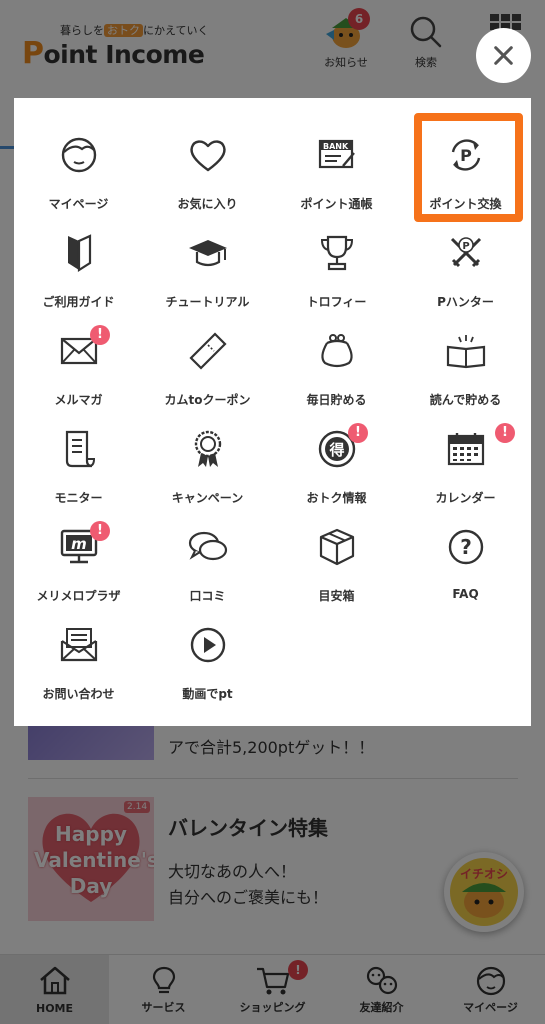 The width and height of the screenshot is (545, 1024). I want to click on crossed-swords-icon: P, so click(465, 252).